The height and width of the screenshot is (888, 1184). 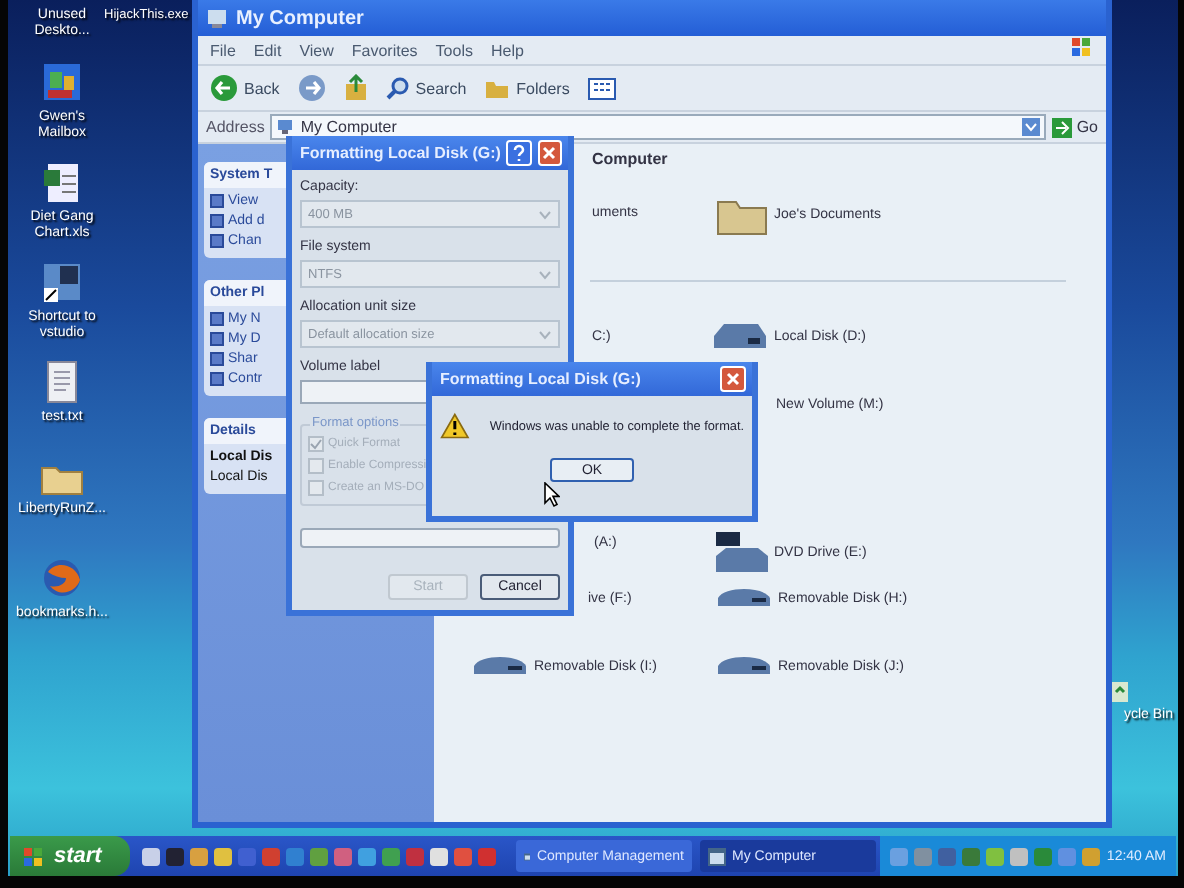 What do you see at coordinates (300, 18) in the screenshot?
I see `window-title: My Computer` at bounding box center [300, 18].